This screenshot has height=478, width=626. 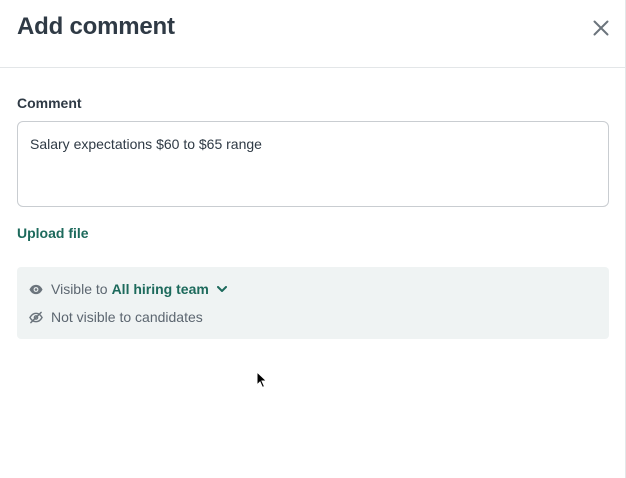 I want to click on modal-header: Add comment, so click(x=312, y=34).